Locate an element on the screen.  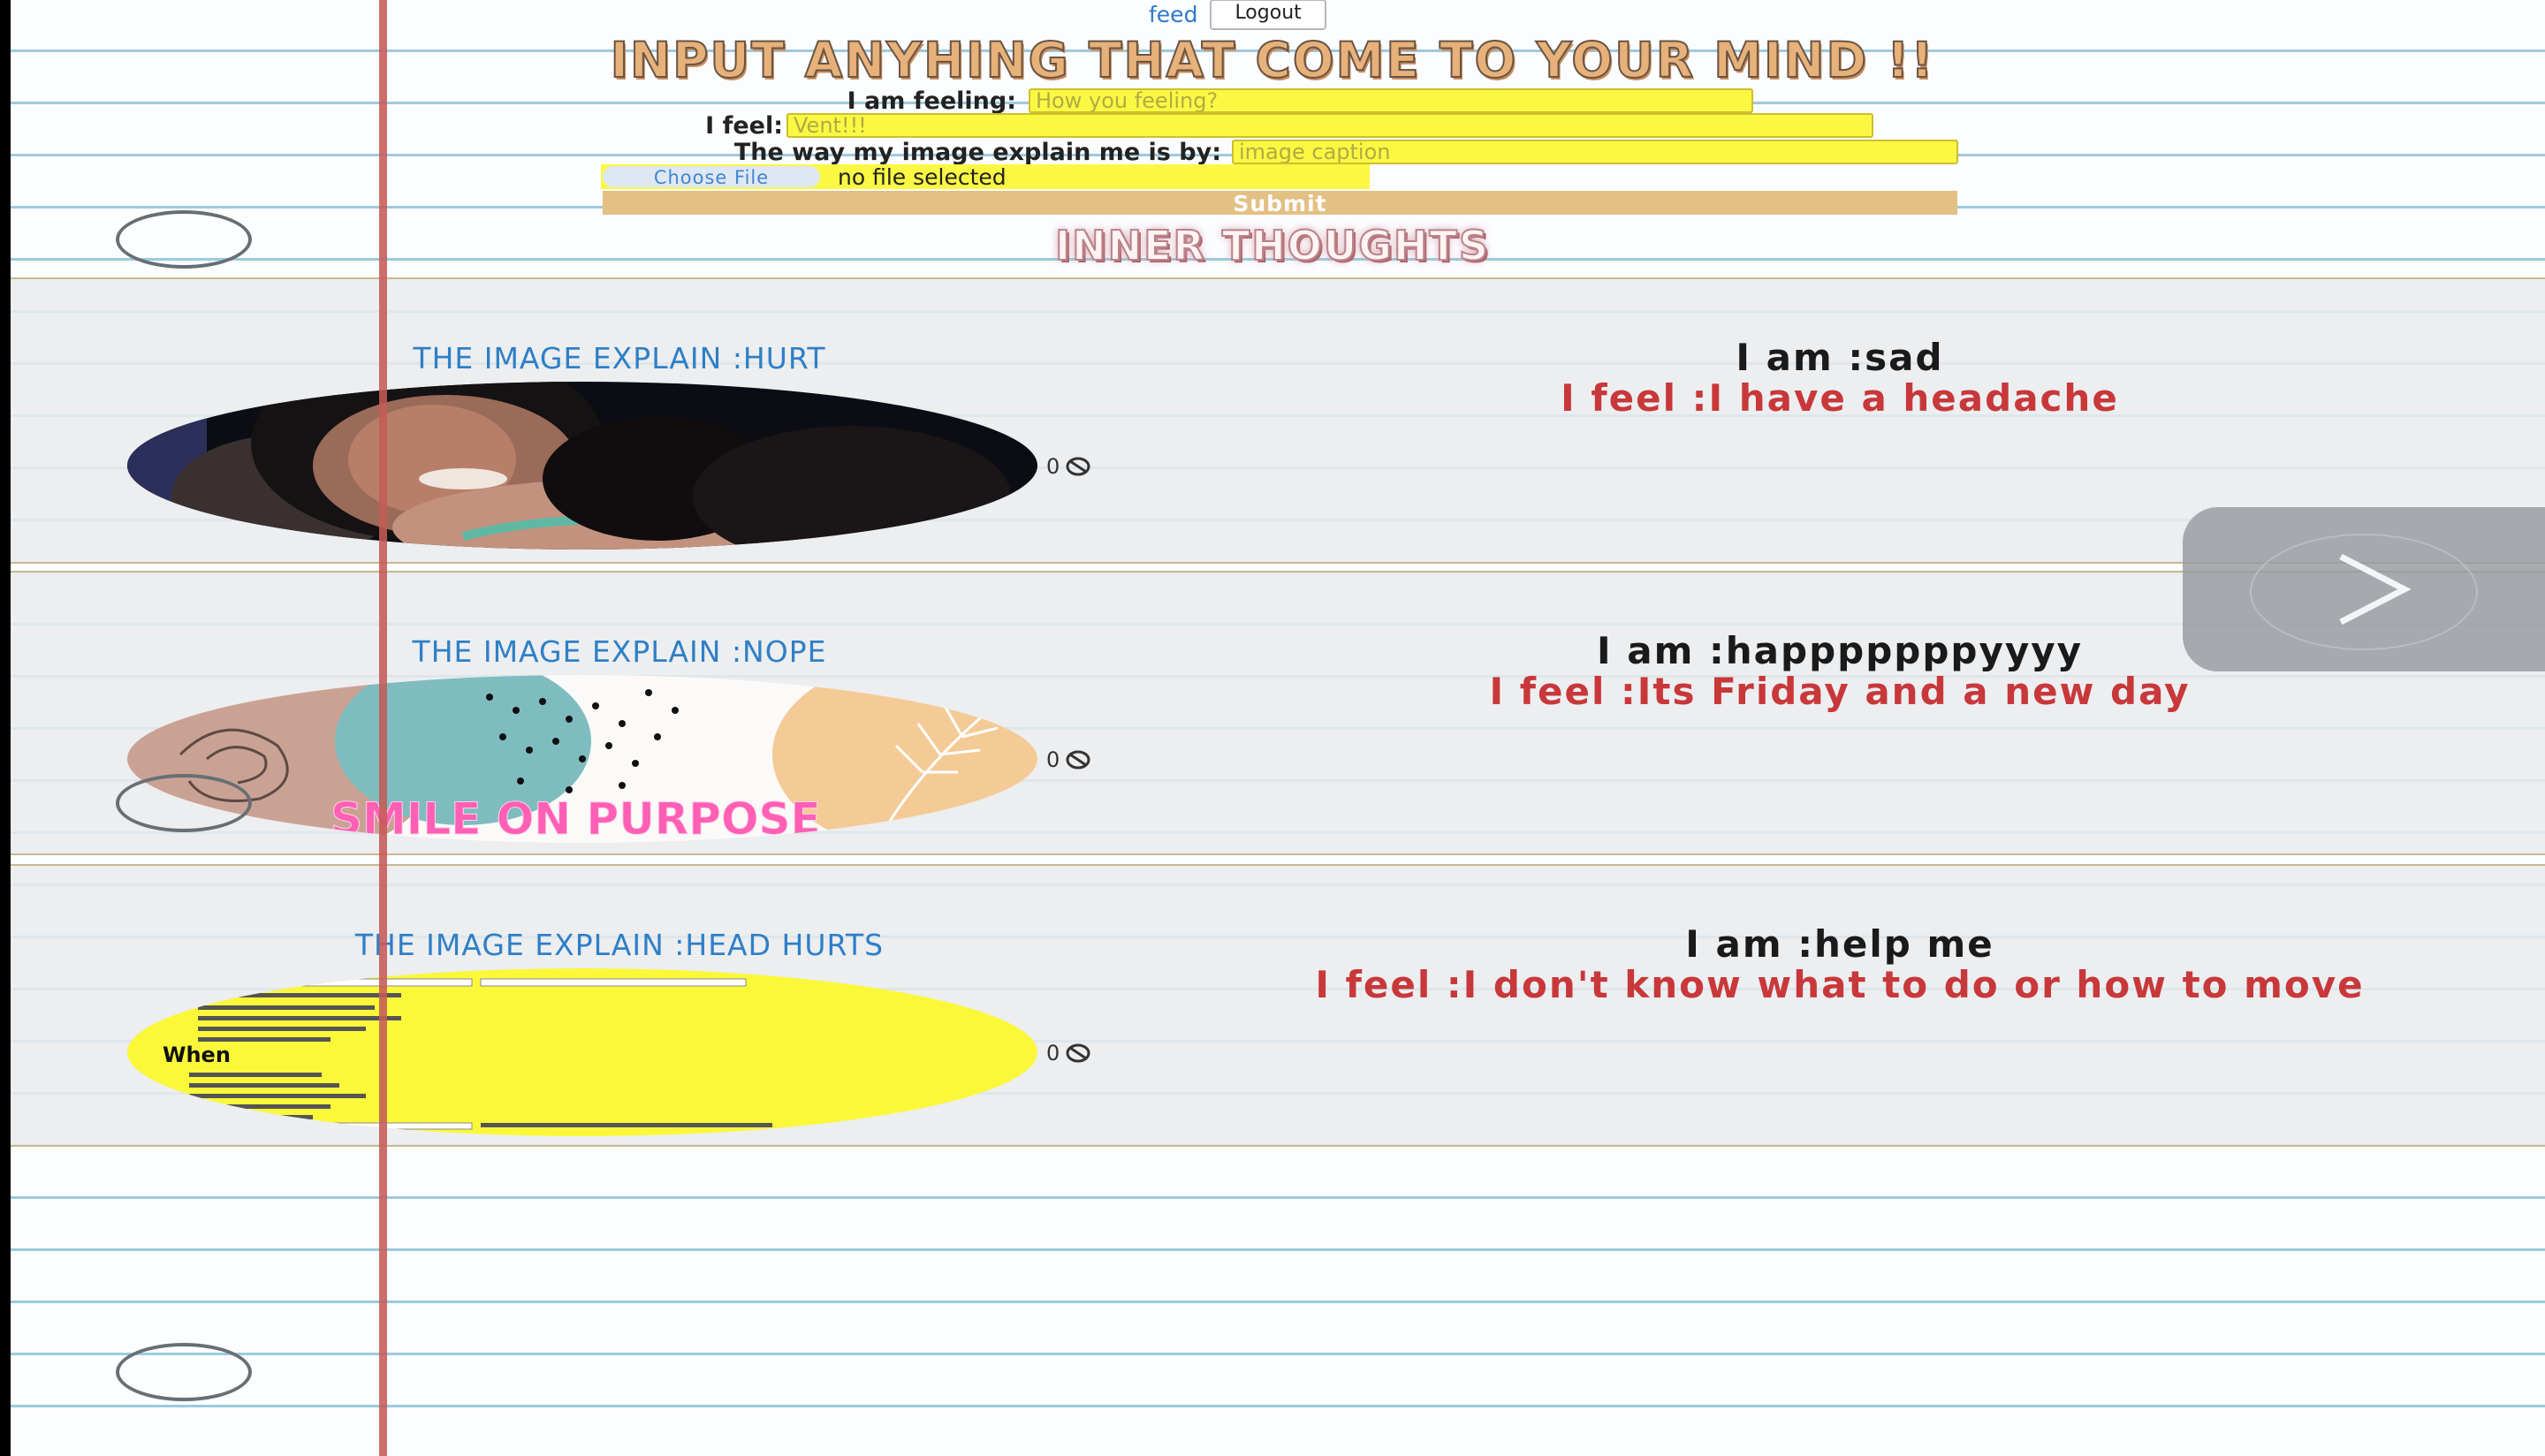
post-image is located at coordinates (582, 466).